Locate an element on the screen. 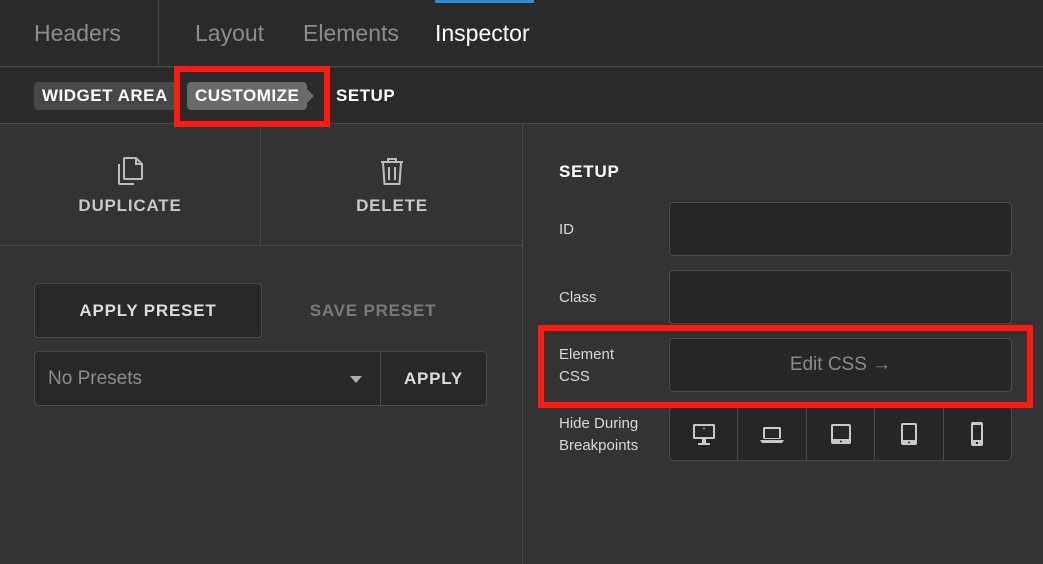 The image size is (1043, 564). breakpoint-toggles is located at coordinates (840, 434).